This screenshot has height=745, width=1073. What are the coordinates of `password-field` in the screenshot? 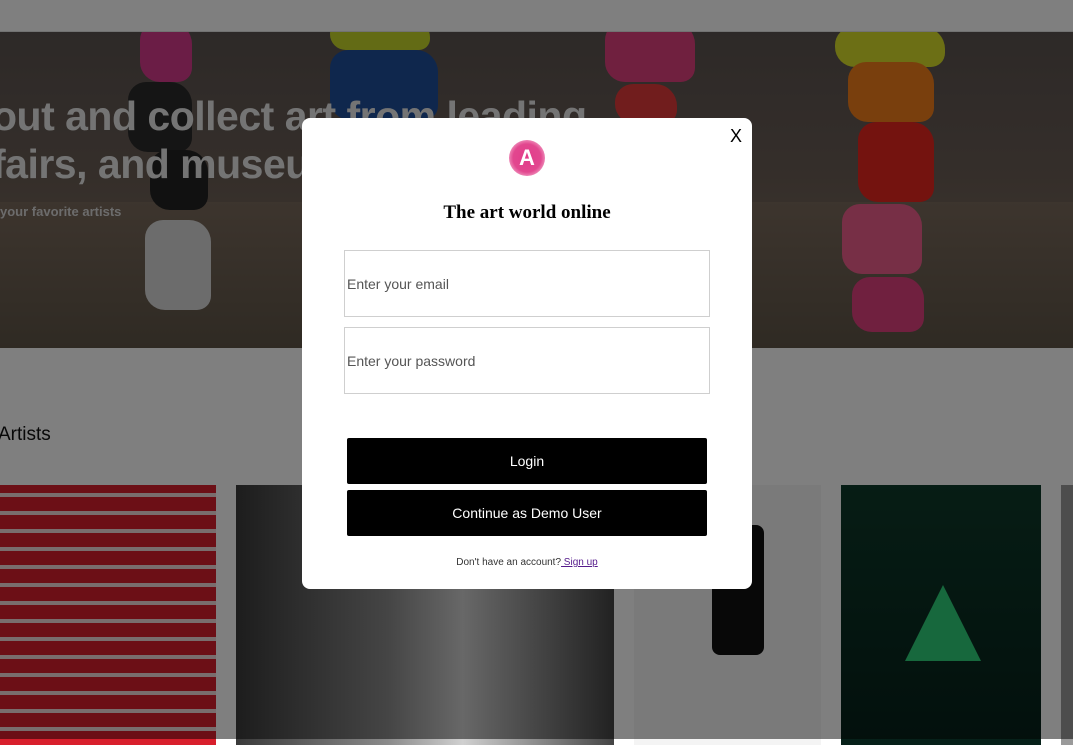 It's located at (527, 360).